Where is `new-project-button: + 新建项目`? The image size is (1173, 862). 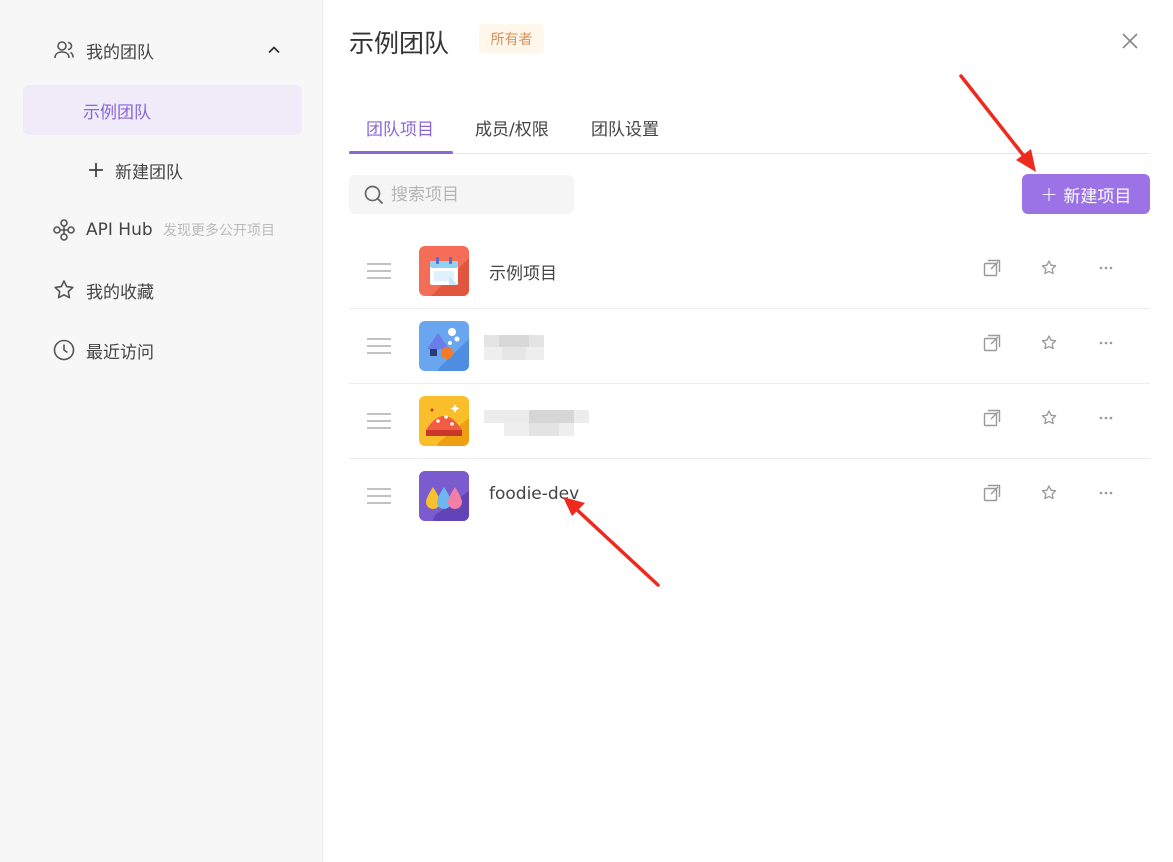
new-project-button: + 新建项目 is located at coordinates (1086, 194).